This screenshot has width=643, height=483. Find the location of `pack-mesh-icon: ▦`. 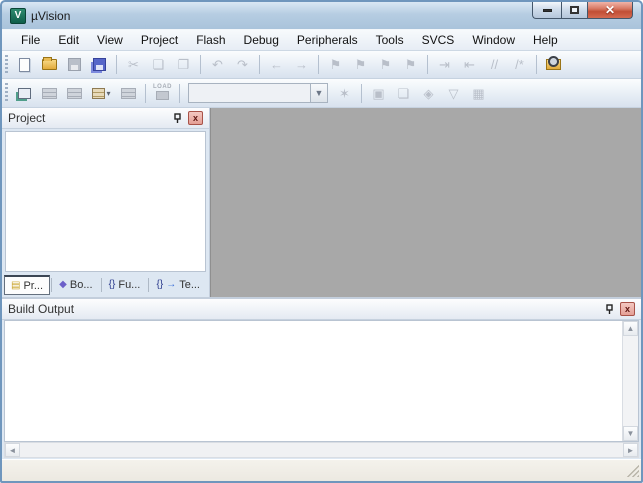

pack-mesh-icon: ▦ is located at coordinates (478, 93).